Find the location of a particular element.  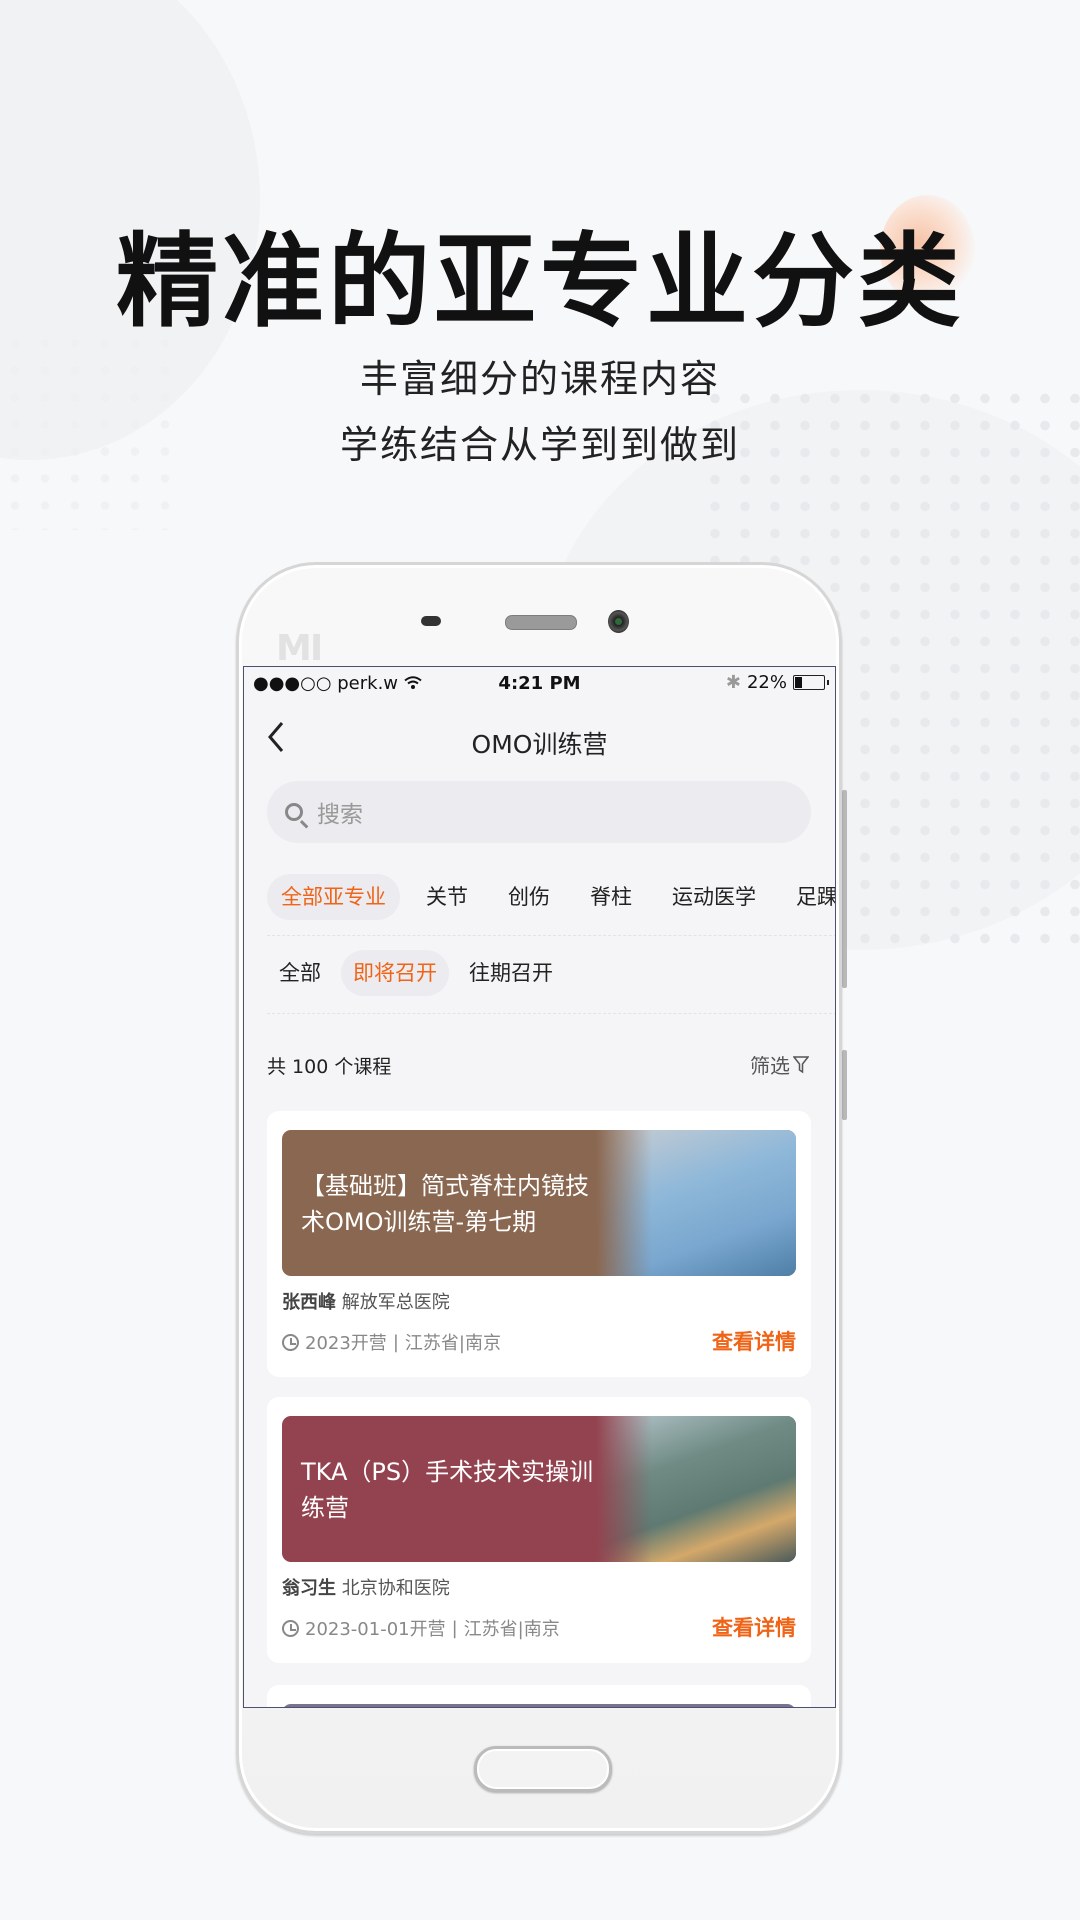

page-title: OMO训练营 is located at coordinates (539, 744).